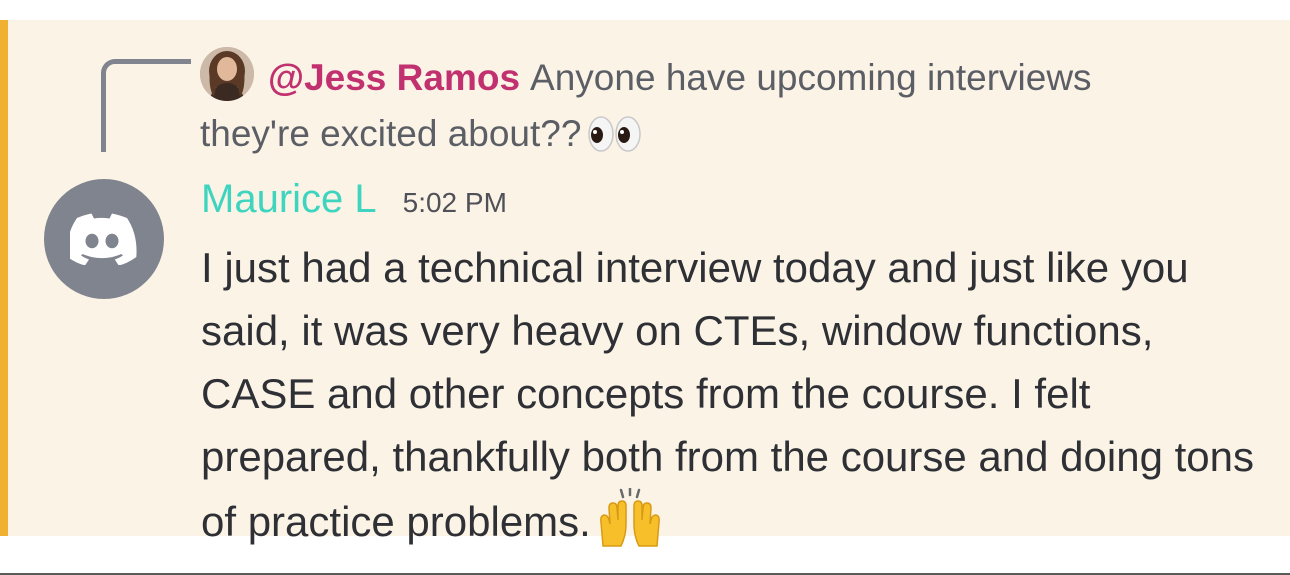  I want to click on raising-hands-emoji, so click(630, 525).